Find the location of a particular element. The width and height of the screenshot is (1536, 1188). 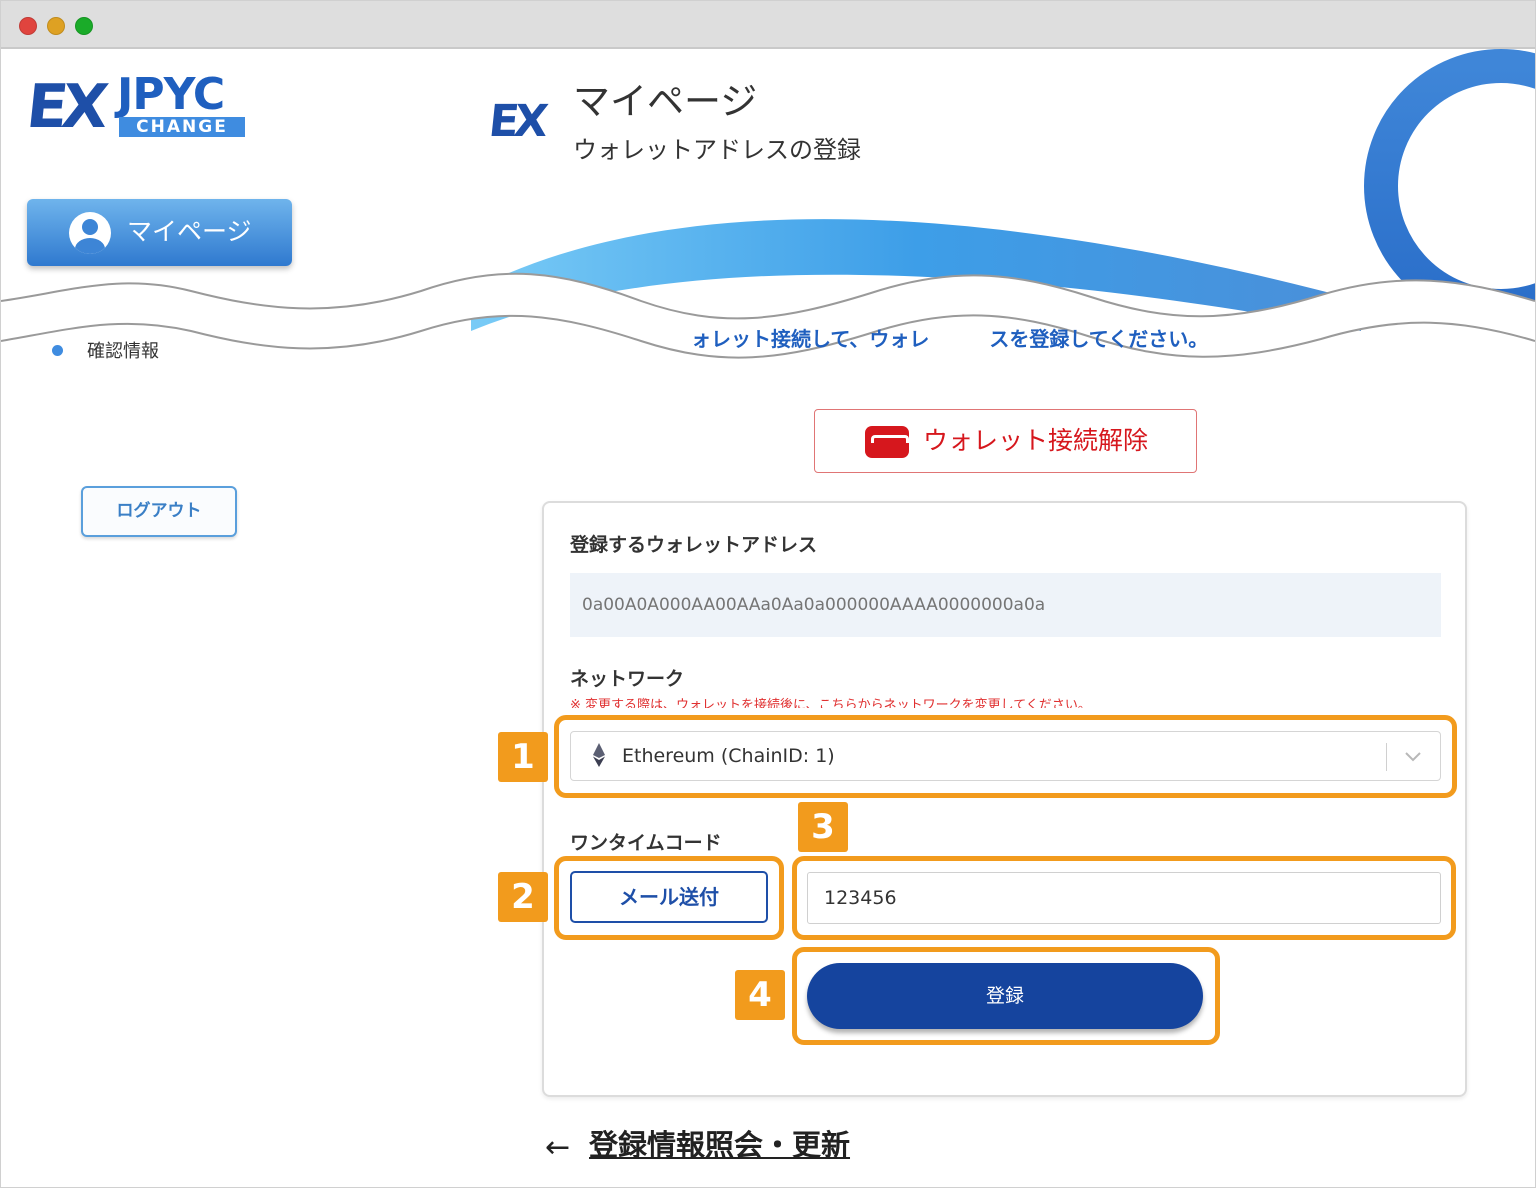

wallet-disconnect-label: ウォレット接続解除 is located at coordinates (1036, 440).